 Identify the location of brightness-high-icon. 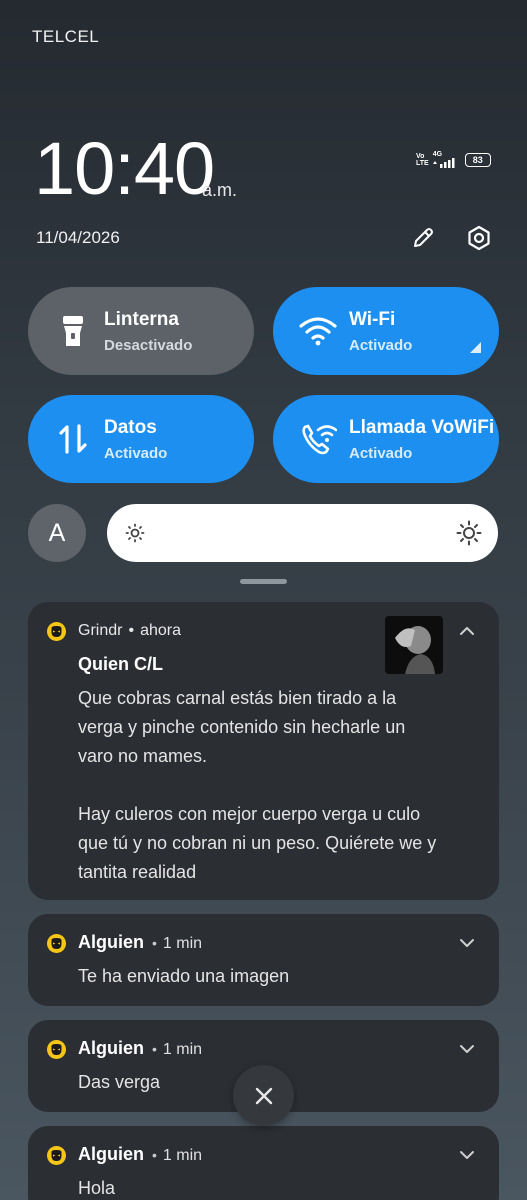
(469, 533).